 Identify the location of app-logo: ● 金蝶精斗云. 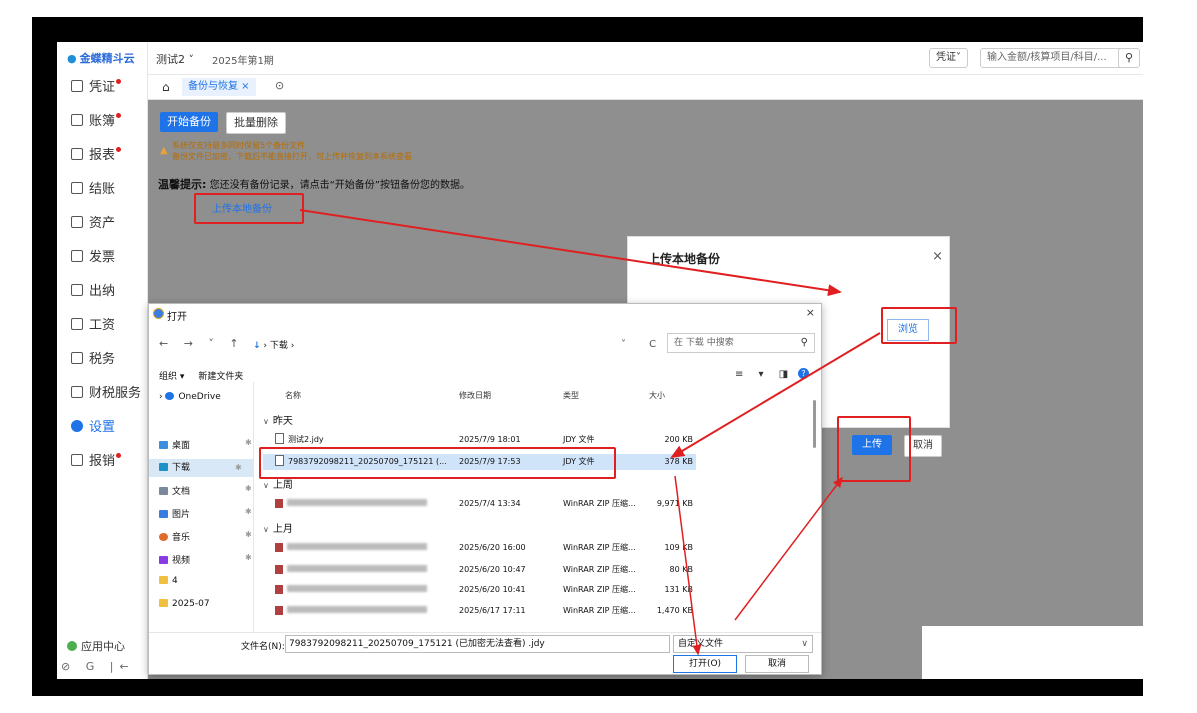
(101, 58).